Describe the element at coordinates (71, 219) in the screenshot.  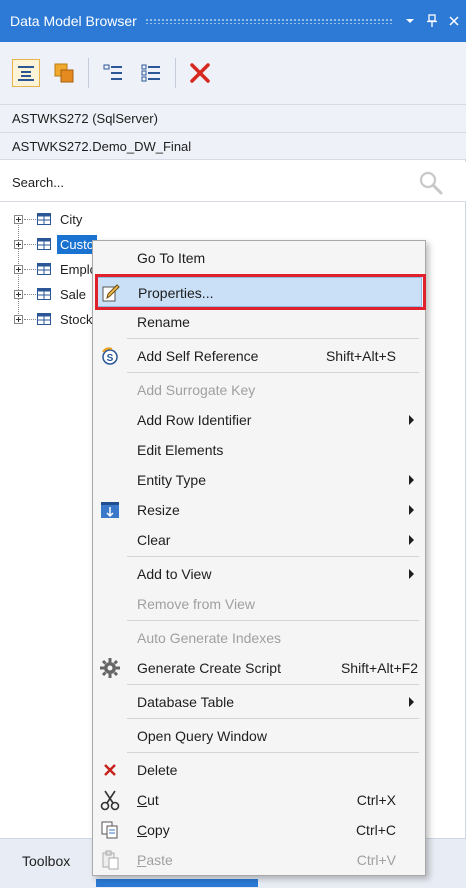
I see `tree-node-label: City` at that location.